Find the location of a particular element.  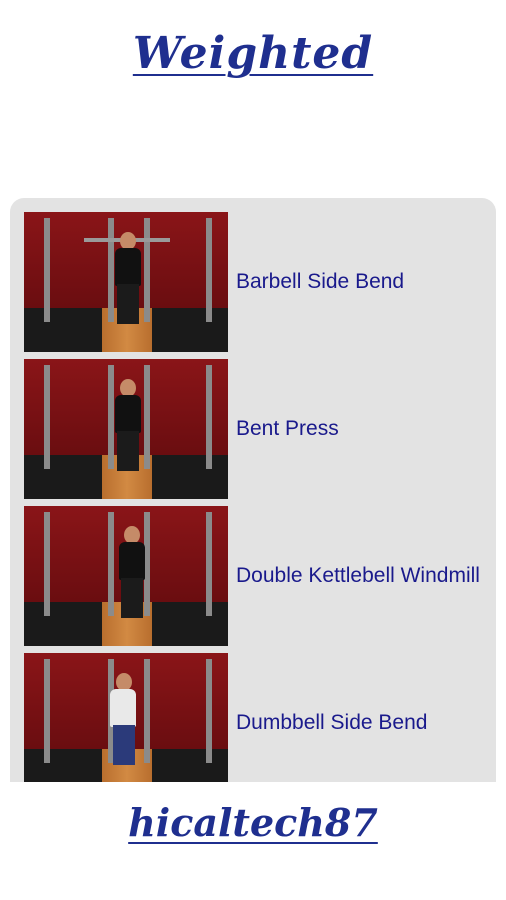

signature-logo: hicaltech87 is located at coordinates (253, 822).